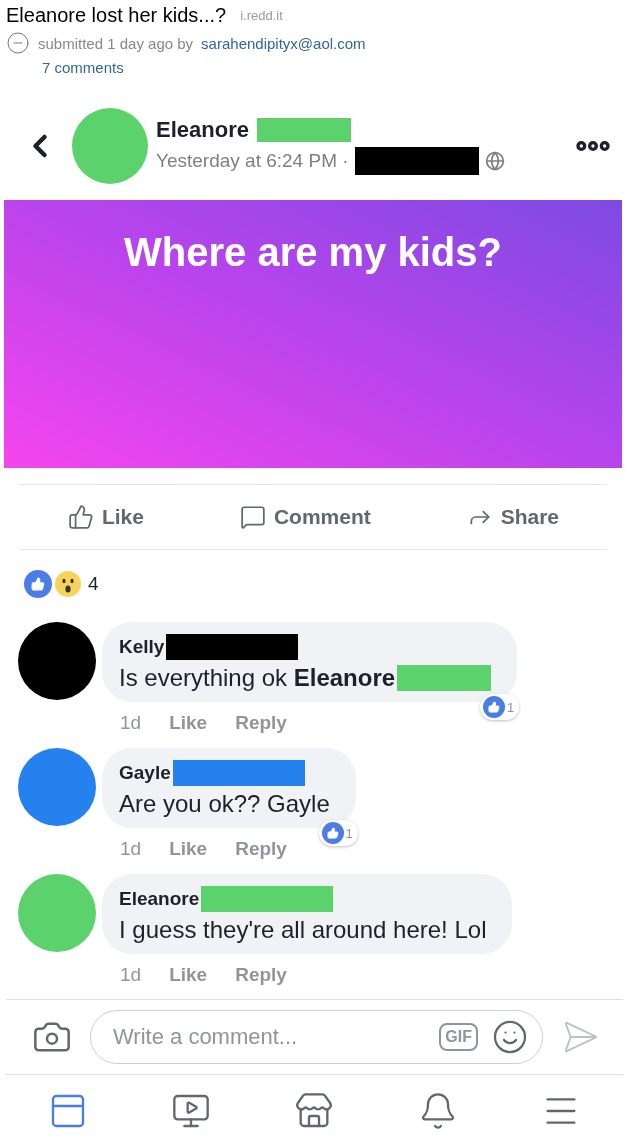 The width and height of the screenshot is (629, 1147). Describe the element at coordinates (116, 43) in the screenshot. I see `submitted-text: submitted 1 day ago by` at that location.